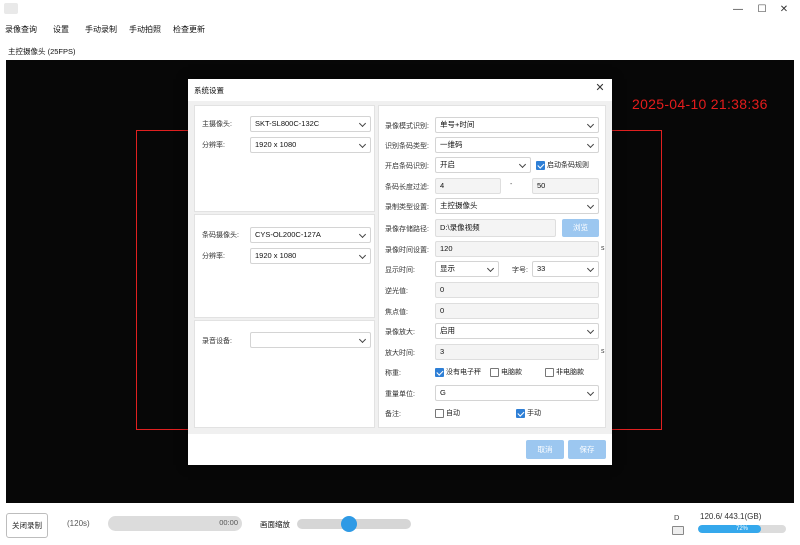 The width and height of the screenshot is (800, 545). I want to click on note-option-auto: 自动, so click(447, 413).